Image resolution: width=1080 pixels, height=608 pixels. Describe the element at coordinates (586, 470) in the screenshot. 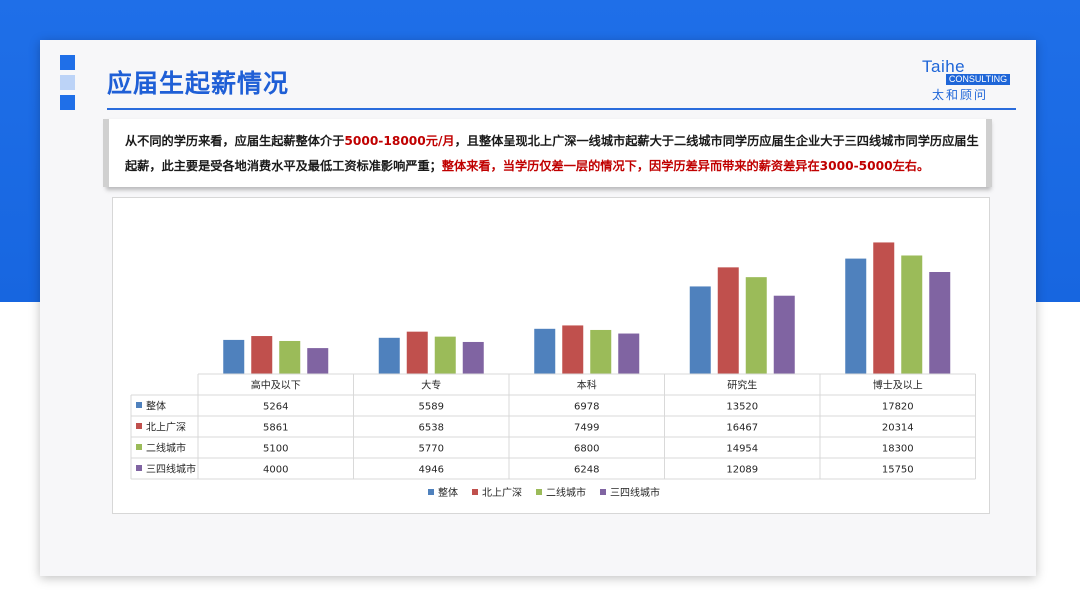

I see `data-value: 6248` at that location.